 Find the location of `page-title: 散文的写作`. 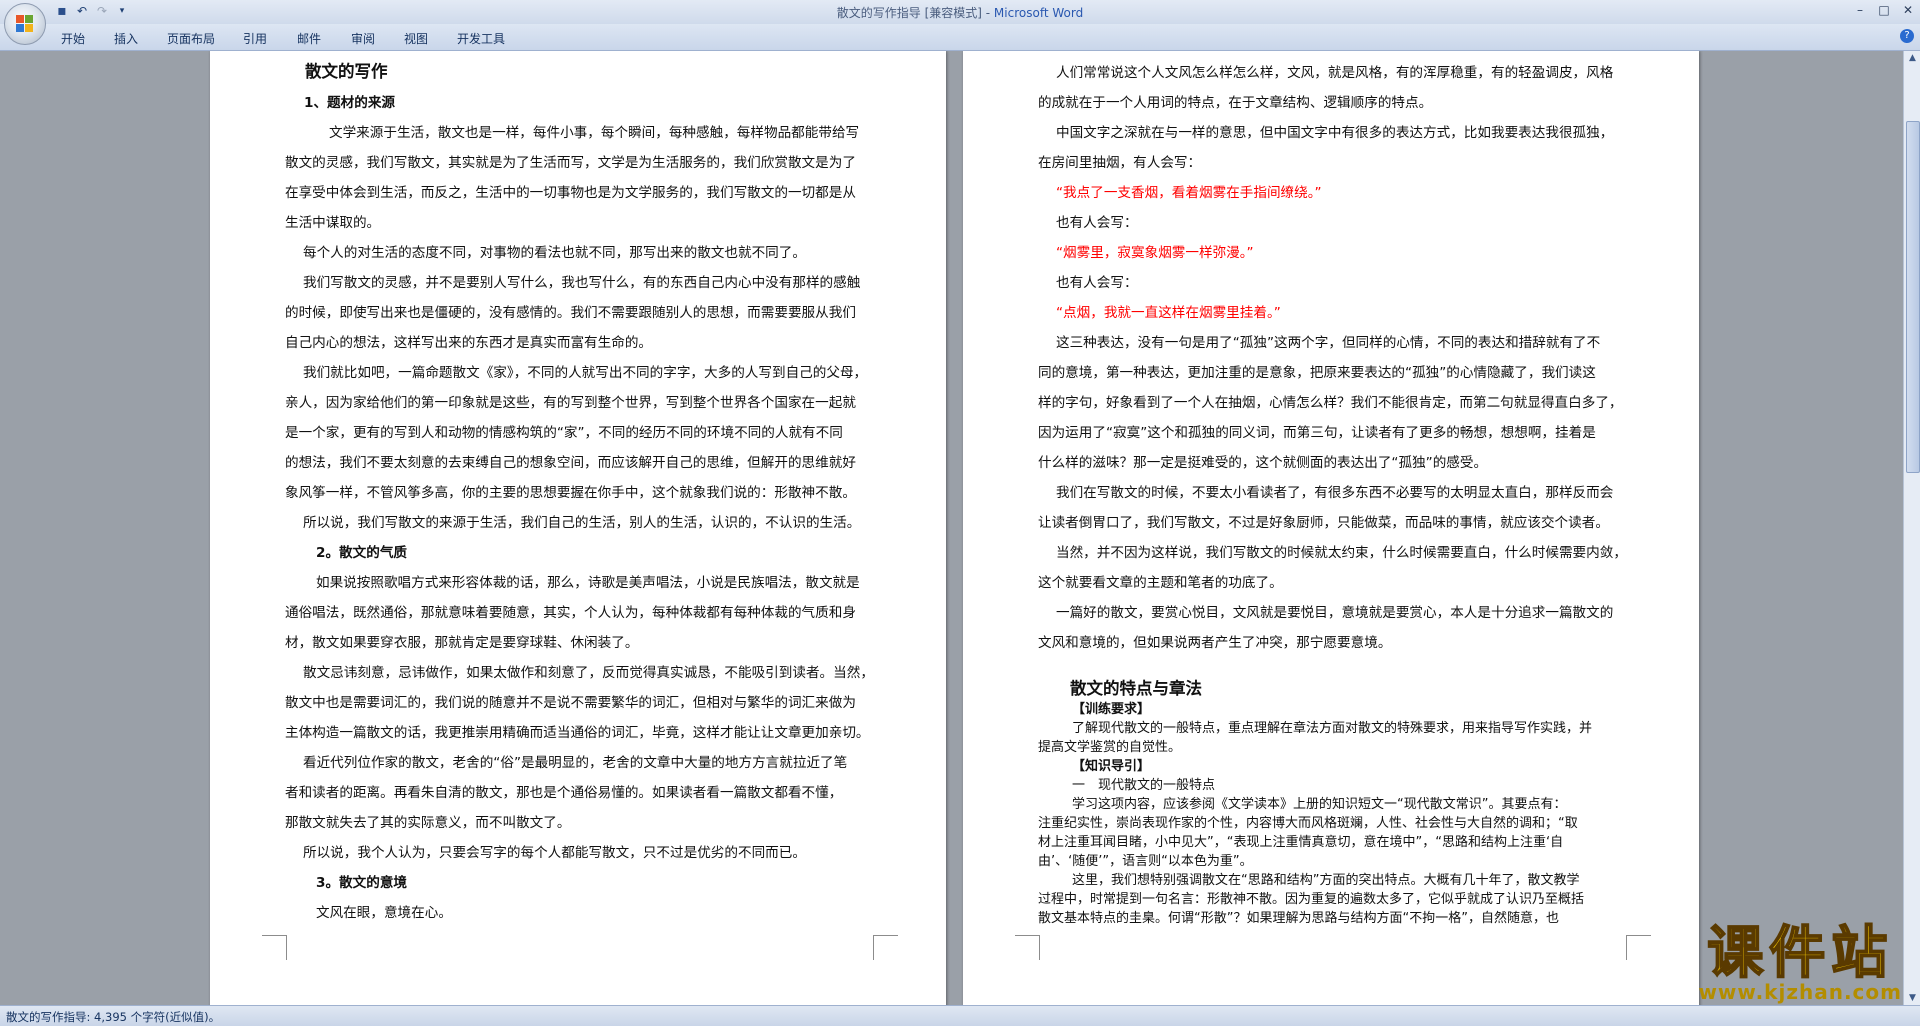

page-title: 散文的写作 is located at coordinates (346, 71).